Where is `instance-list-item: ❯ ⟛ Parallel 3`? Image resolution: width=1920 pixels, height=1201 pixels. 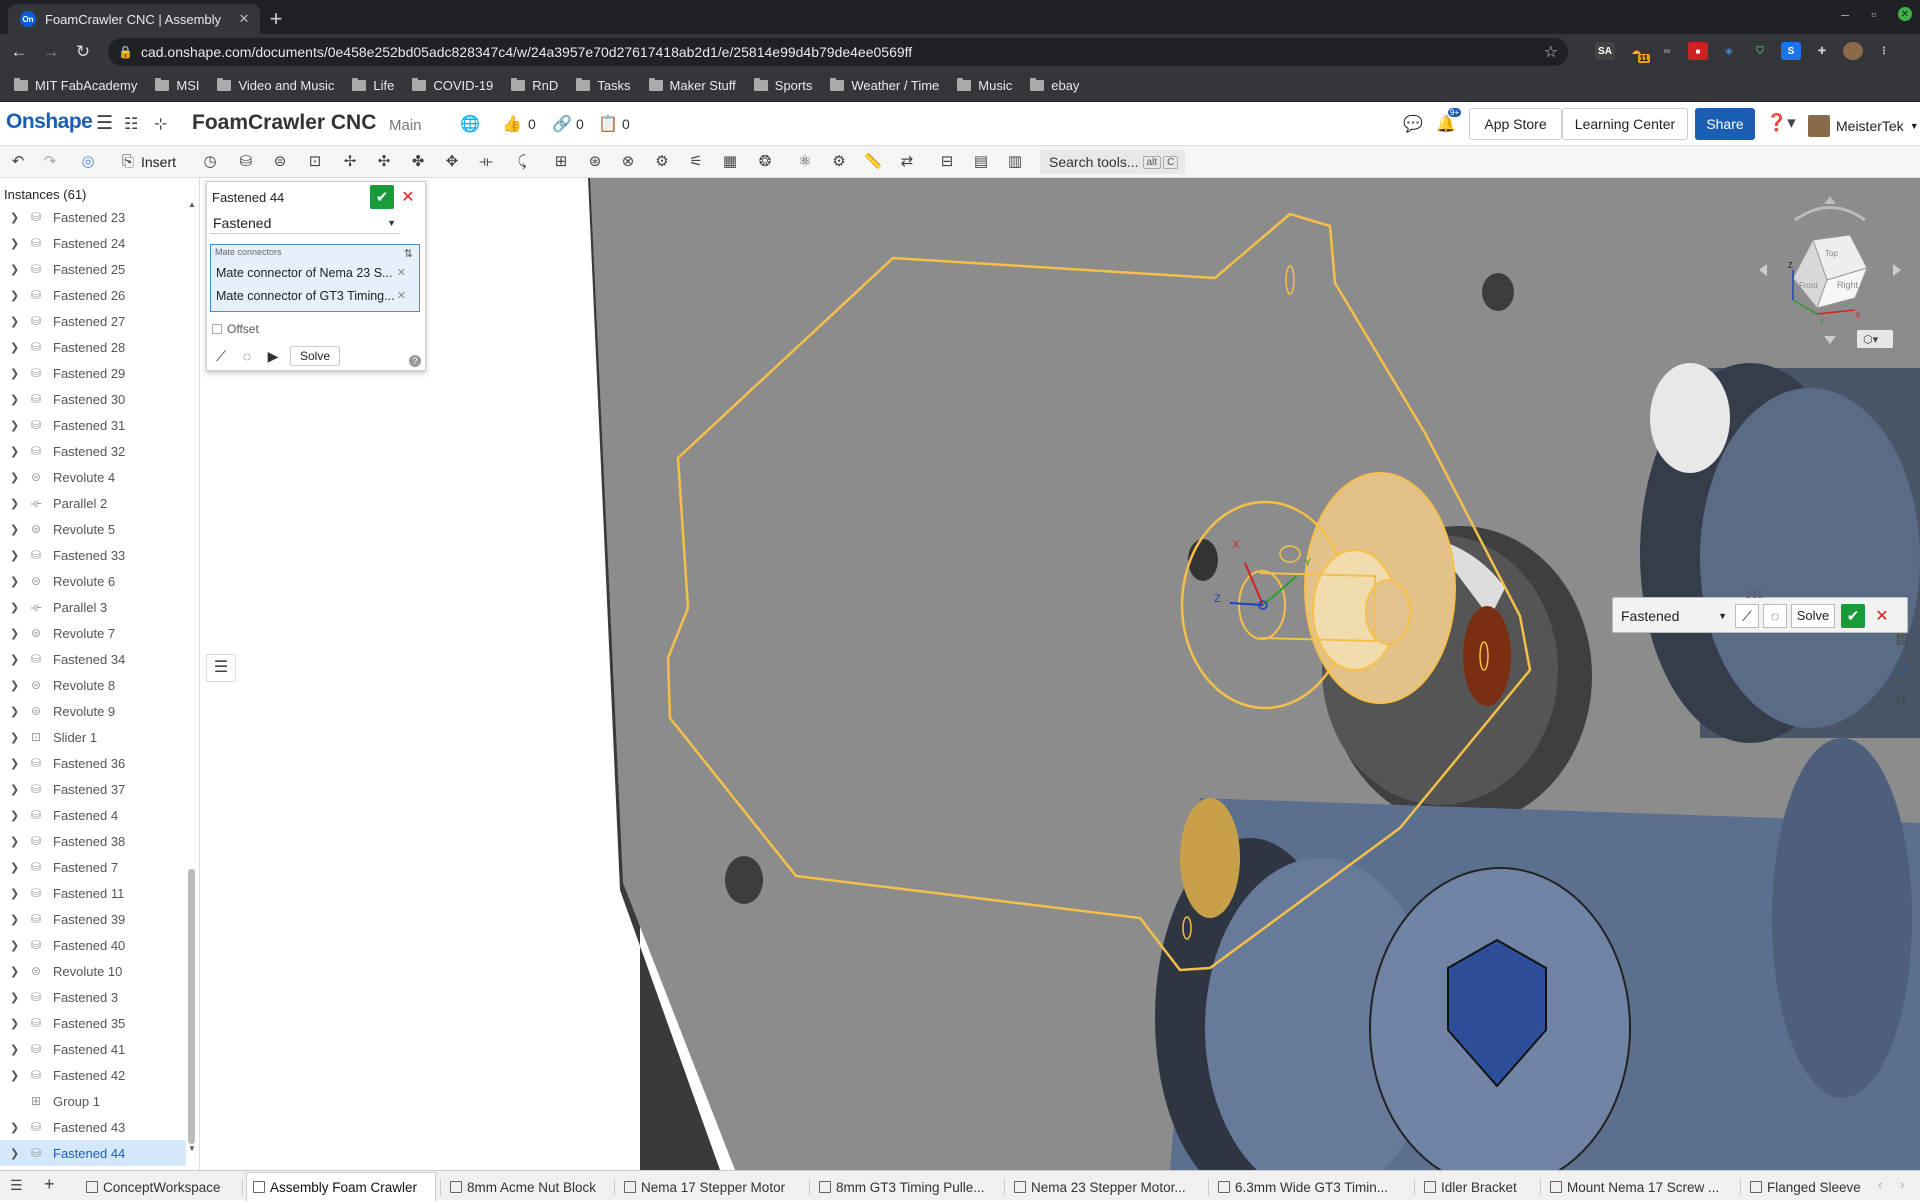
instance-list-item: ❯ ⟛ Parallel 3 is located at coordinates (93, 607).